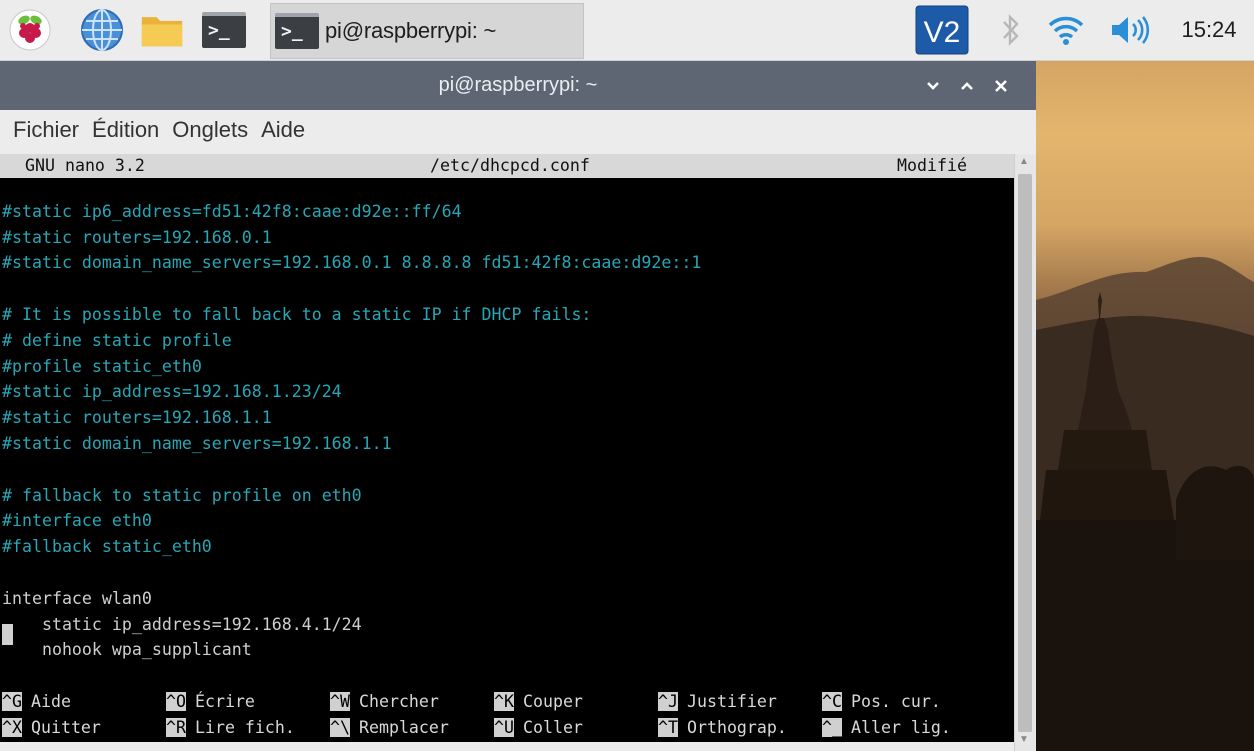  Describe the element at coordinates (85, 165) in the screenshot. I see `nano-version: GNU nano 3.2` at that location.